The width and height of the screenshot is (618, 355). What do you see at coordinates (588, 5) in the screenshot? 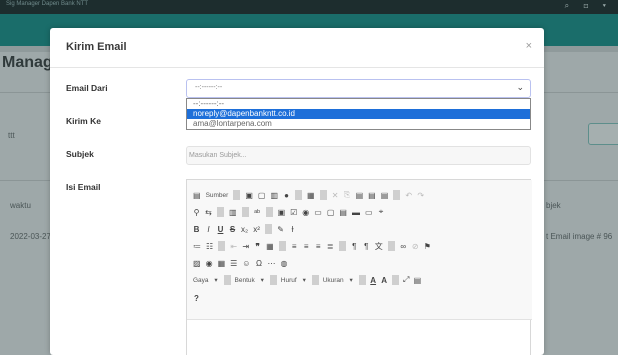
I see `topbar-icons: ⌕ ⊡ ▾` at bounding box center [588, 5].